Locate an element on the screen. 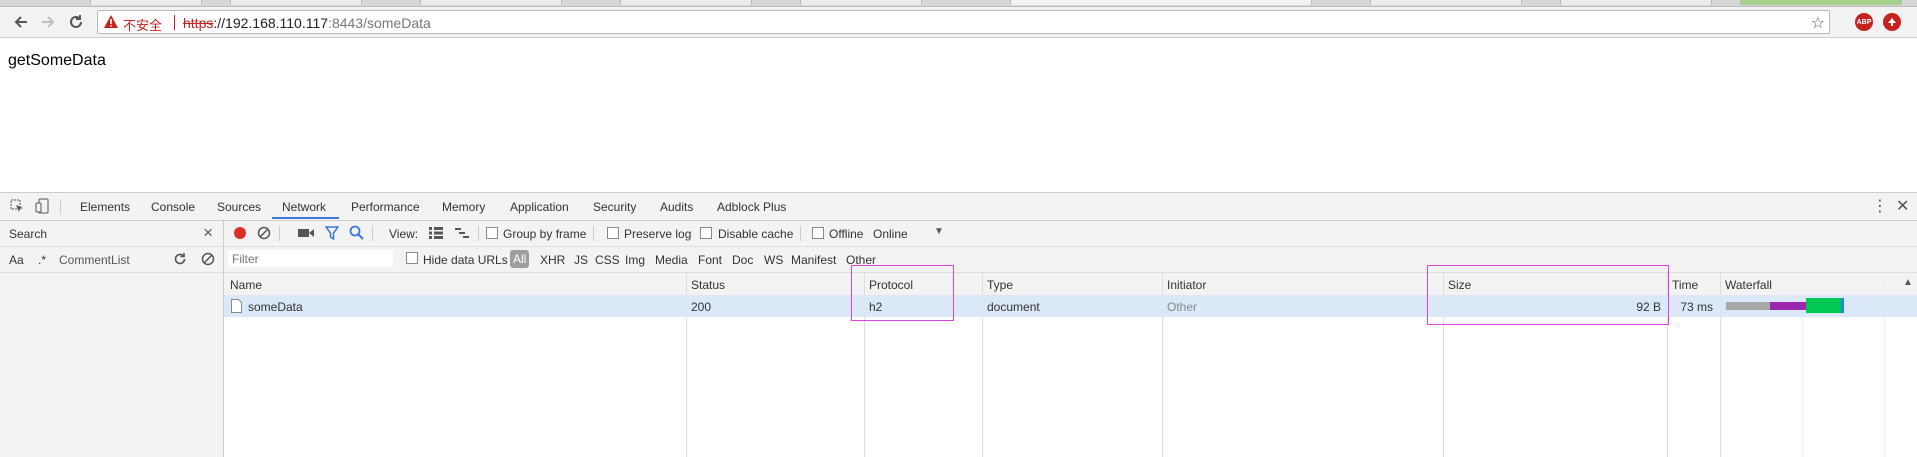  tab-adblock-plus: Adblock Plus is located at coordinates (751, 207).